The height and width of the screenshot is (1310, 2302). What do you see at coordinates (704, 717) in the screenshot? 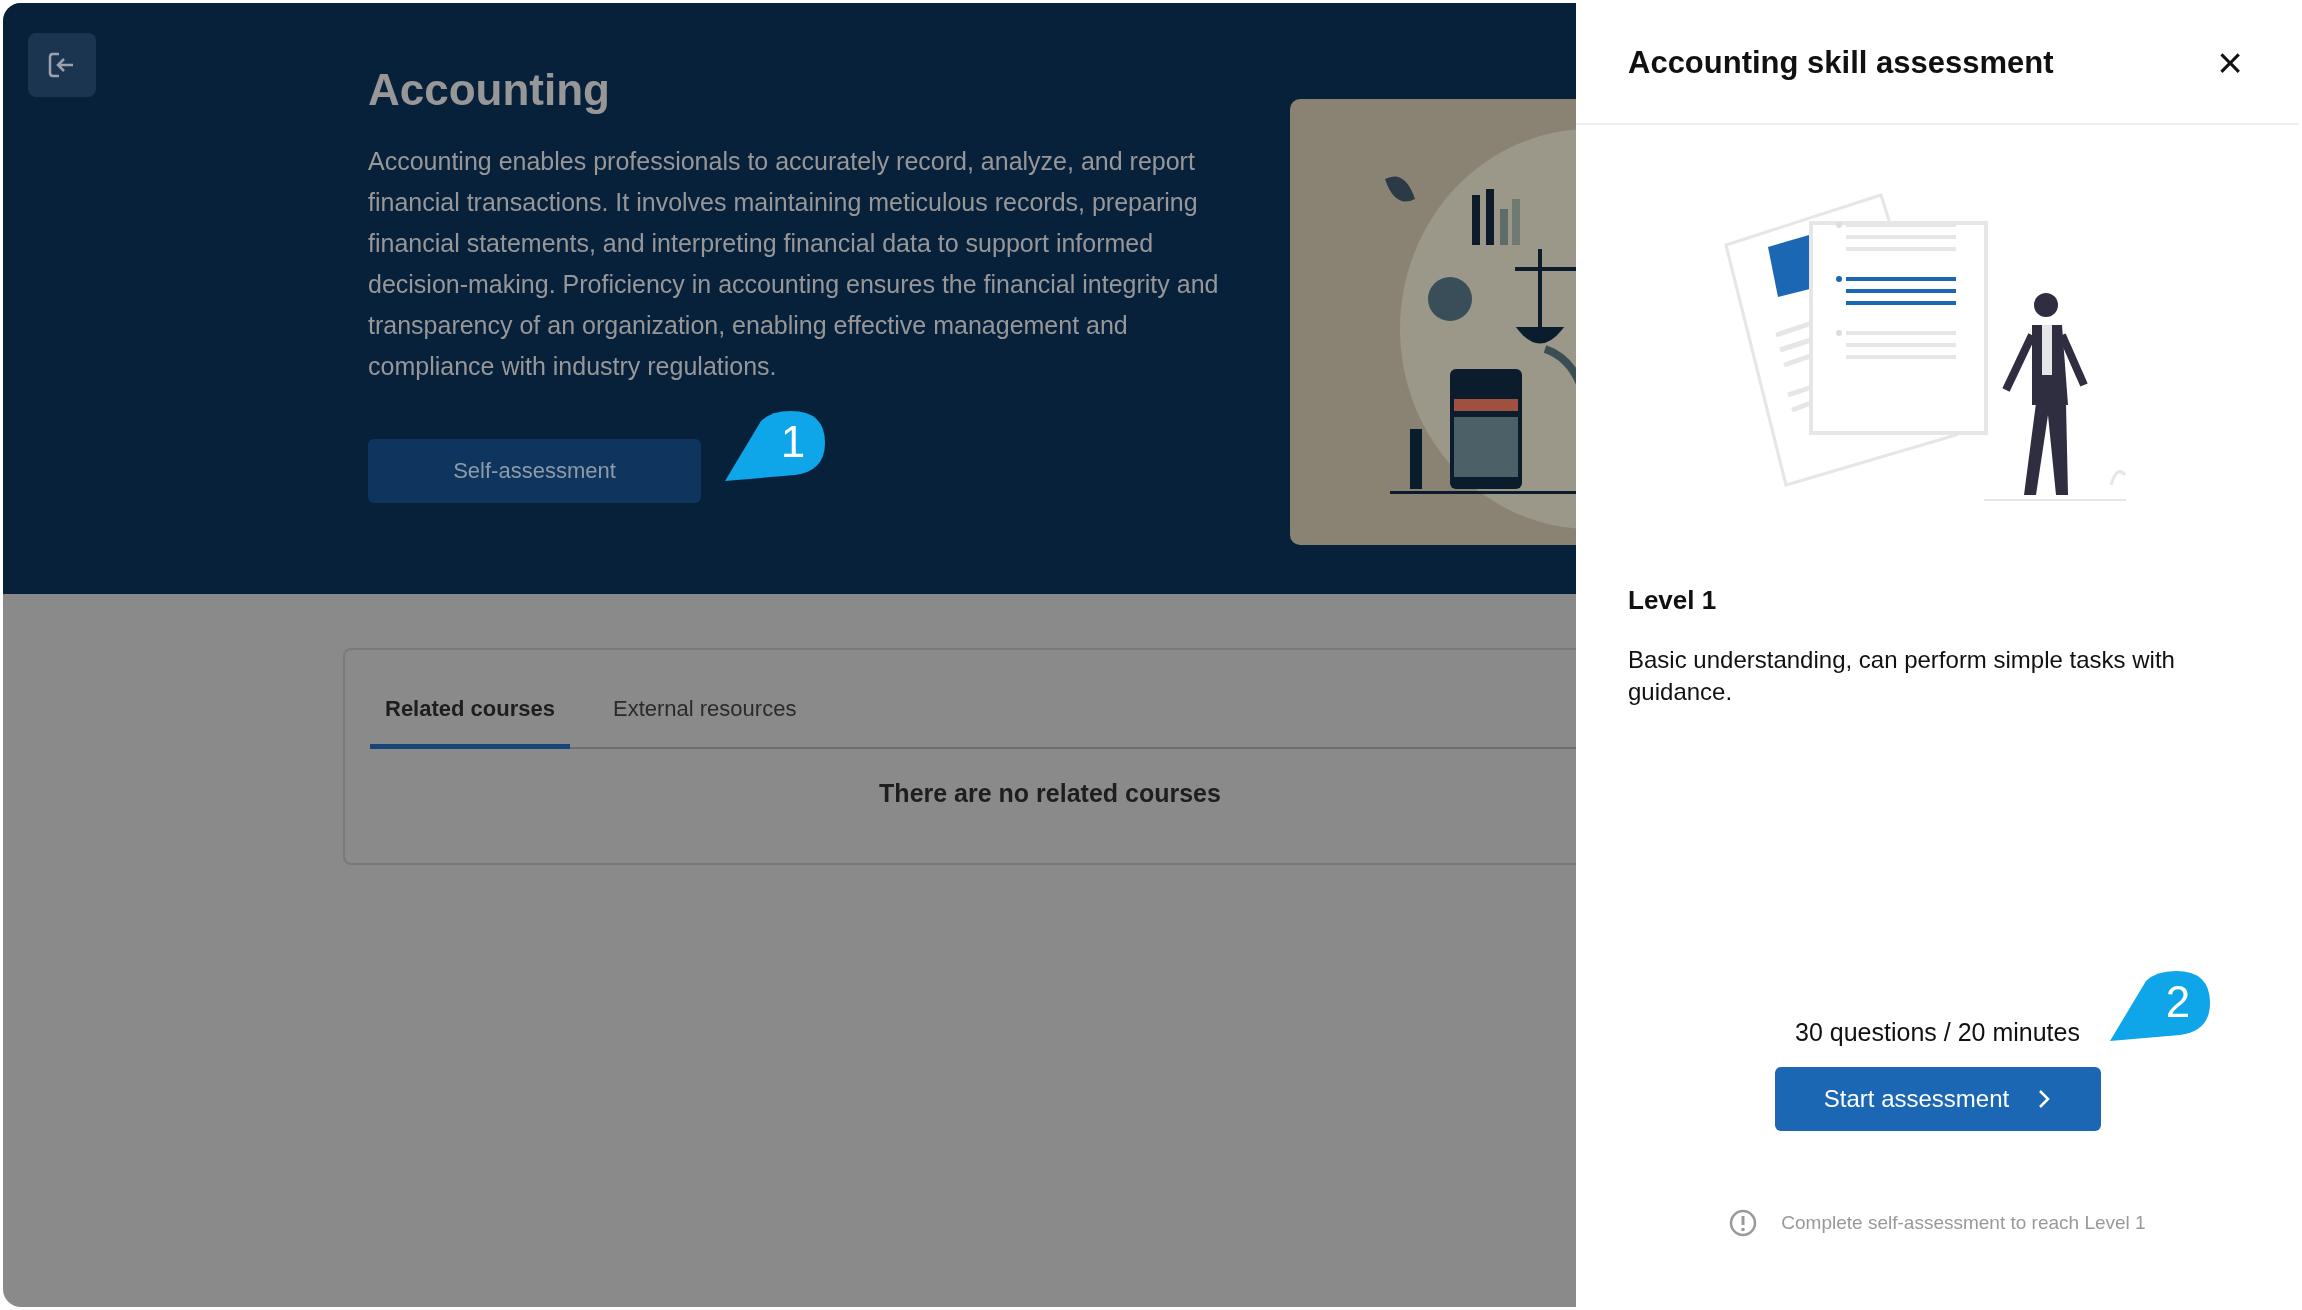
I see `tab: External resources` at bounding box center [704, 717].